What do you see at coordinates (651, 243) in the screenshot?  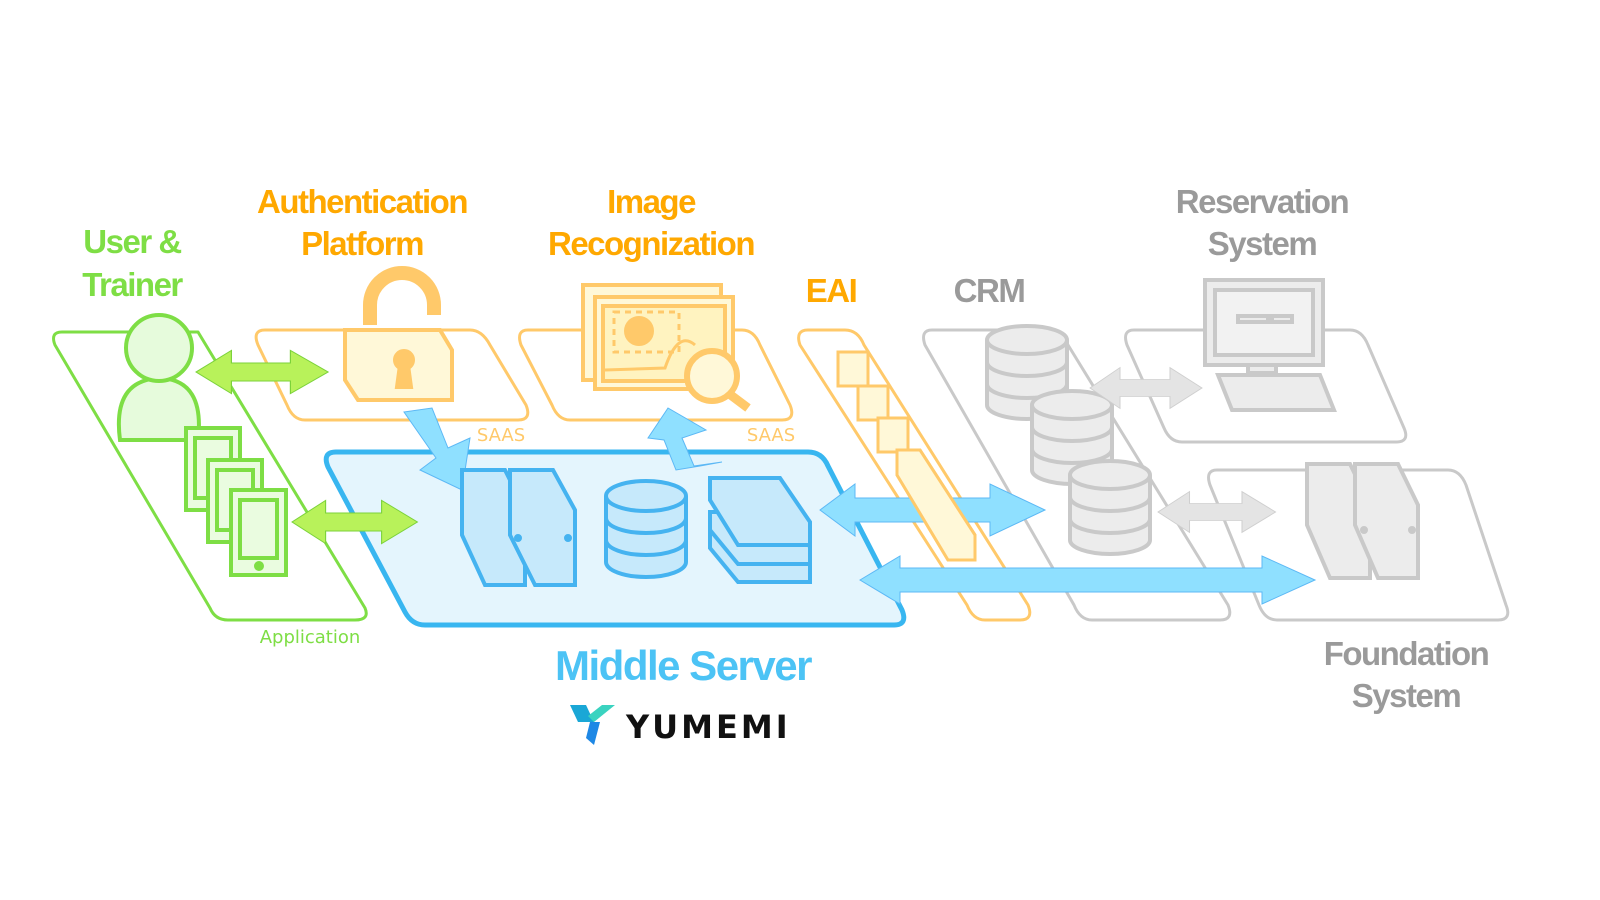 I see `image-label-line2: Recognization` at bounding box center [651, 243].